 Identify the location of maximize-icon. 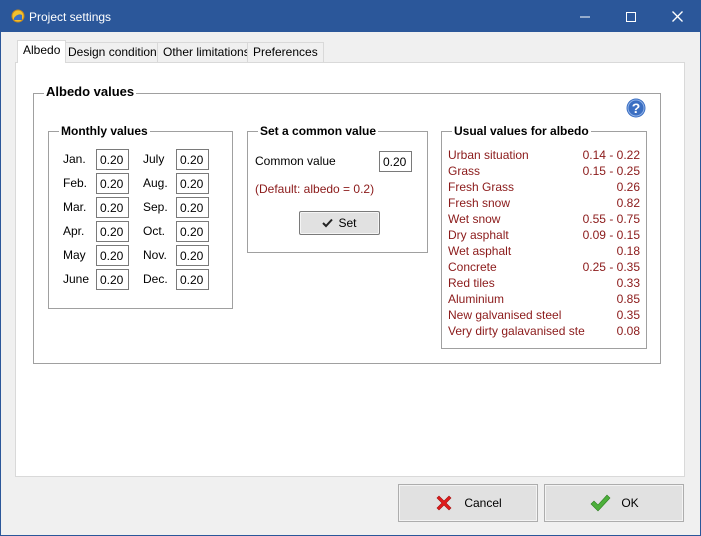
(631, 16).